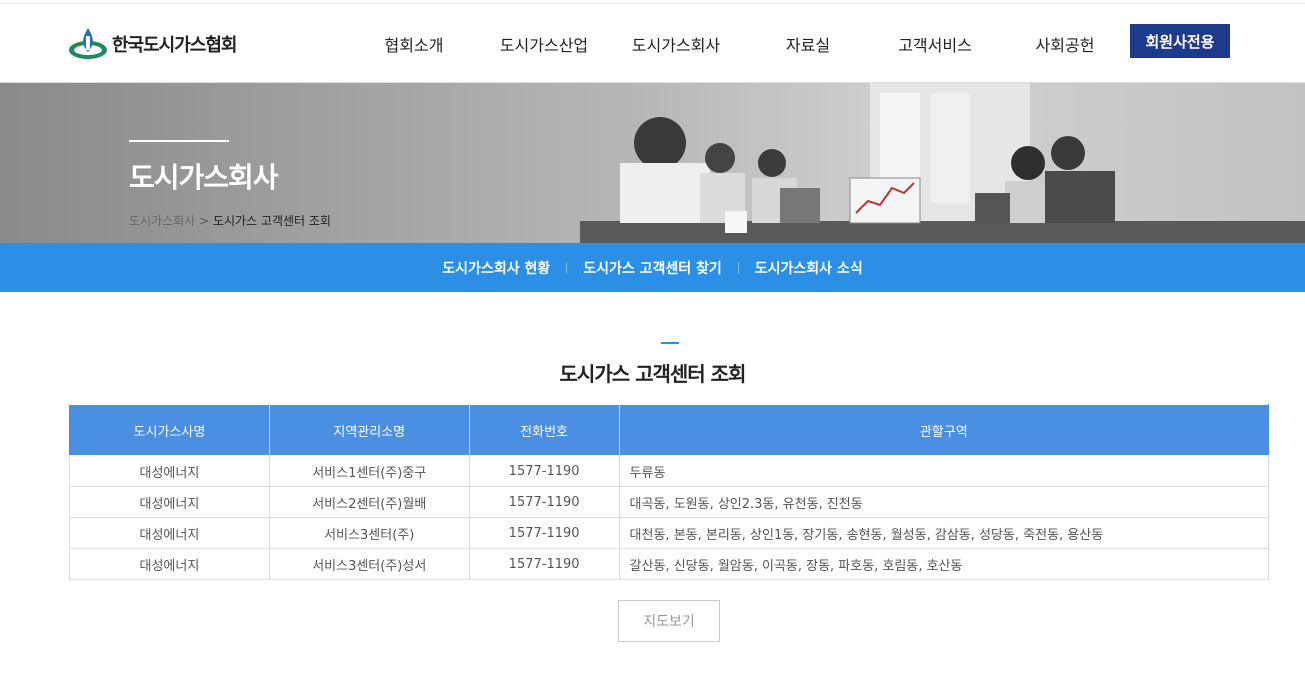 This screenshot has height=673, width=1305. I want to click on nav-item-about: 협회소개, so click(414, 44).